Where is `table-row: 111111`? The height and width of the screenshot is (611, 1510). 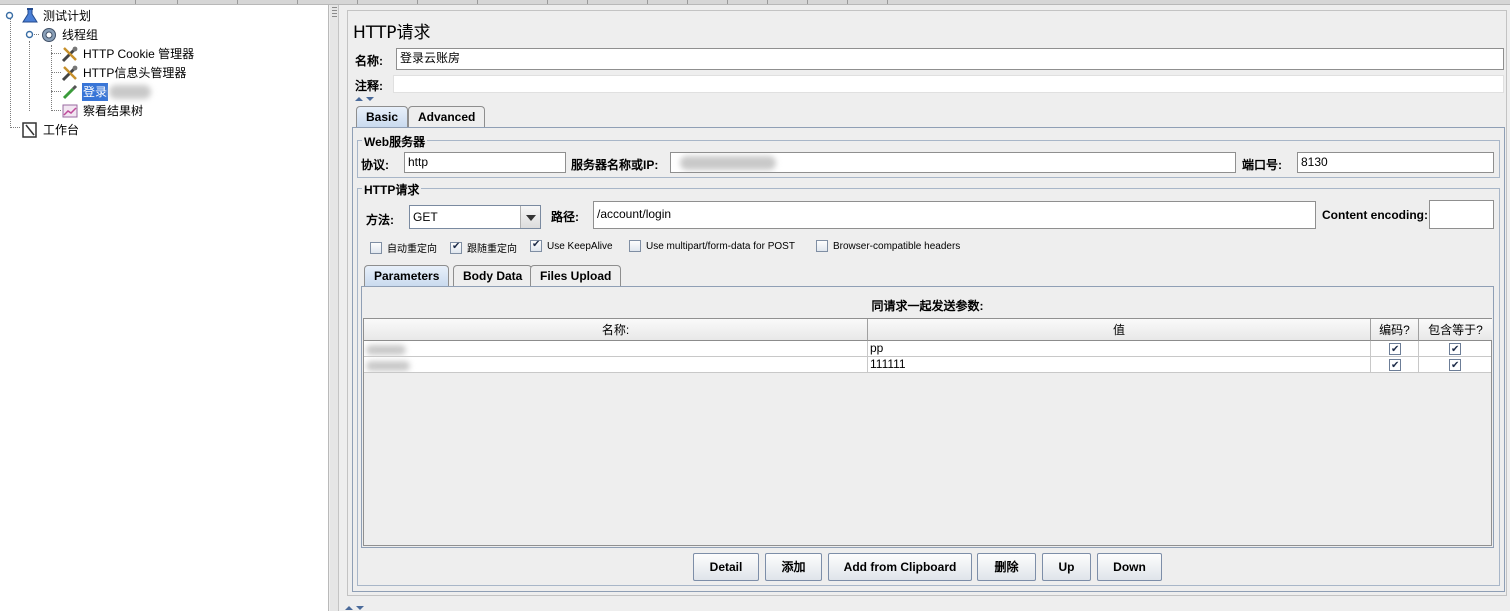
table-row: 111111 is located at coordinates (927, 365).